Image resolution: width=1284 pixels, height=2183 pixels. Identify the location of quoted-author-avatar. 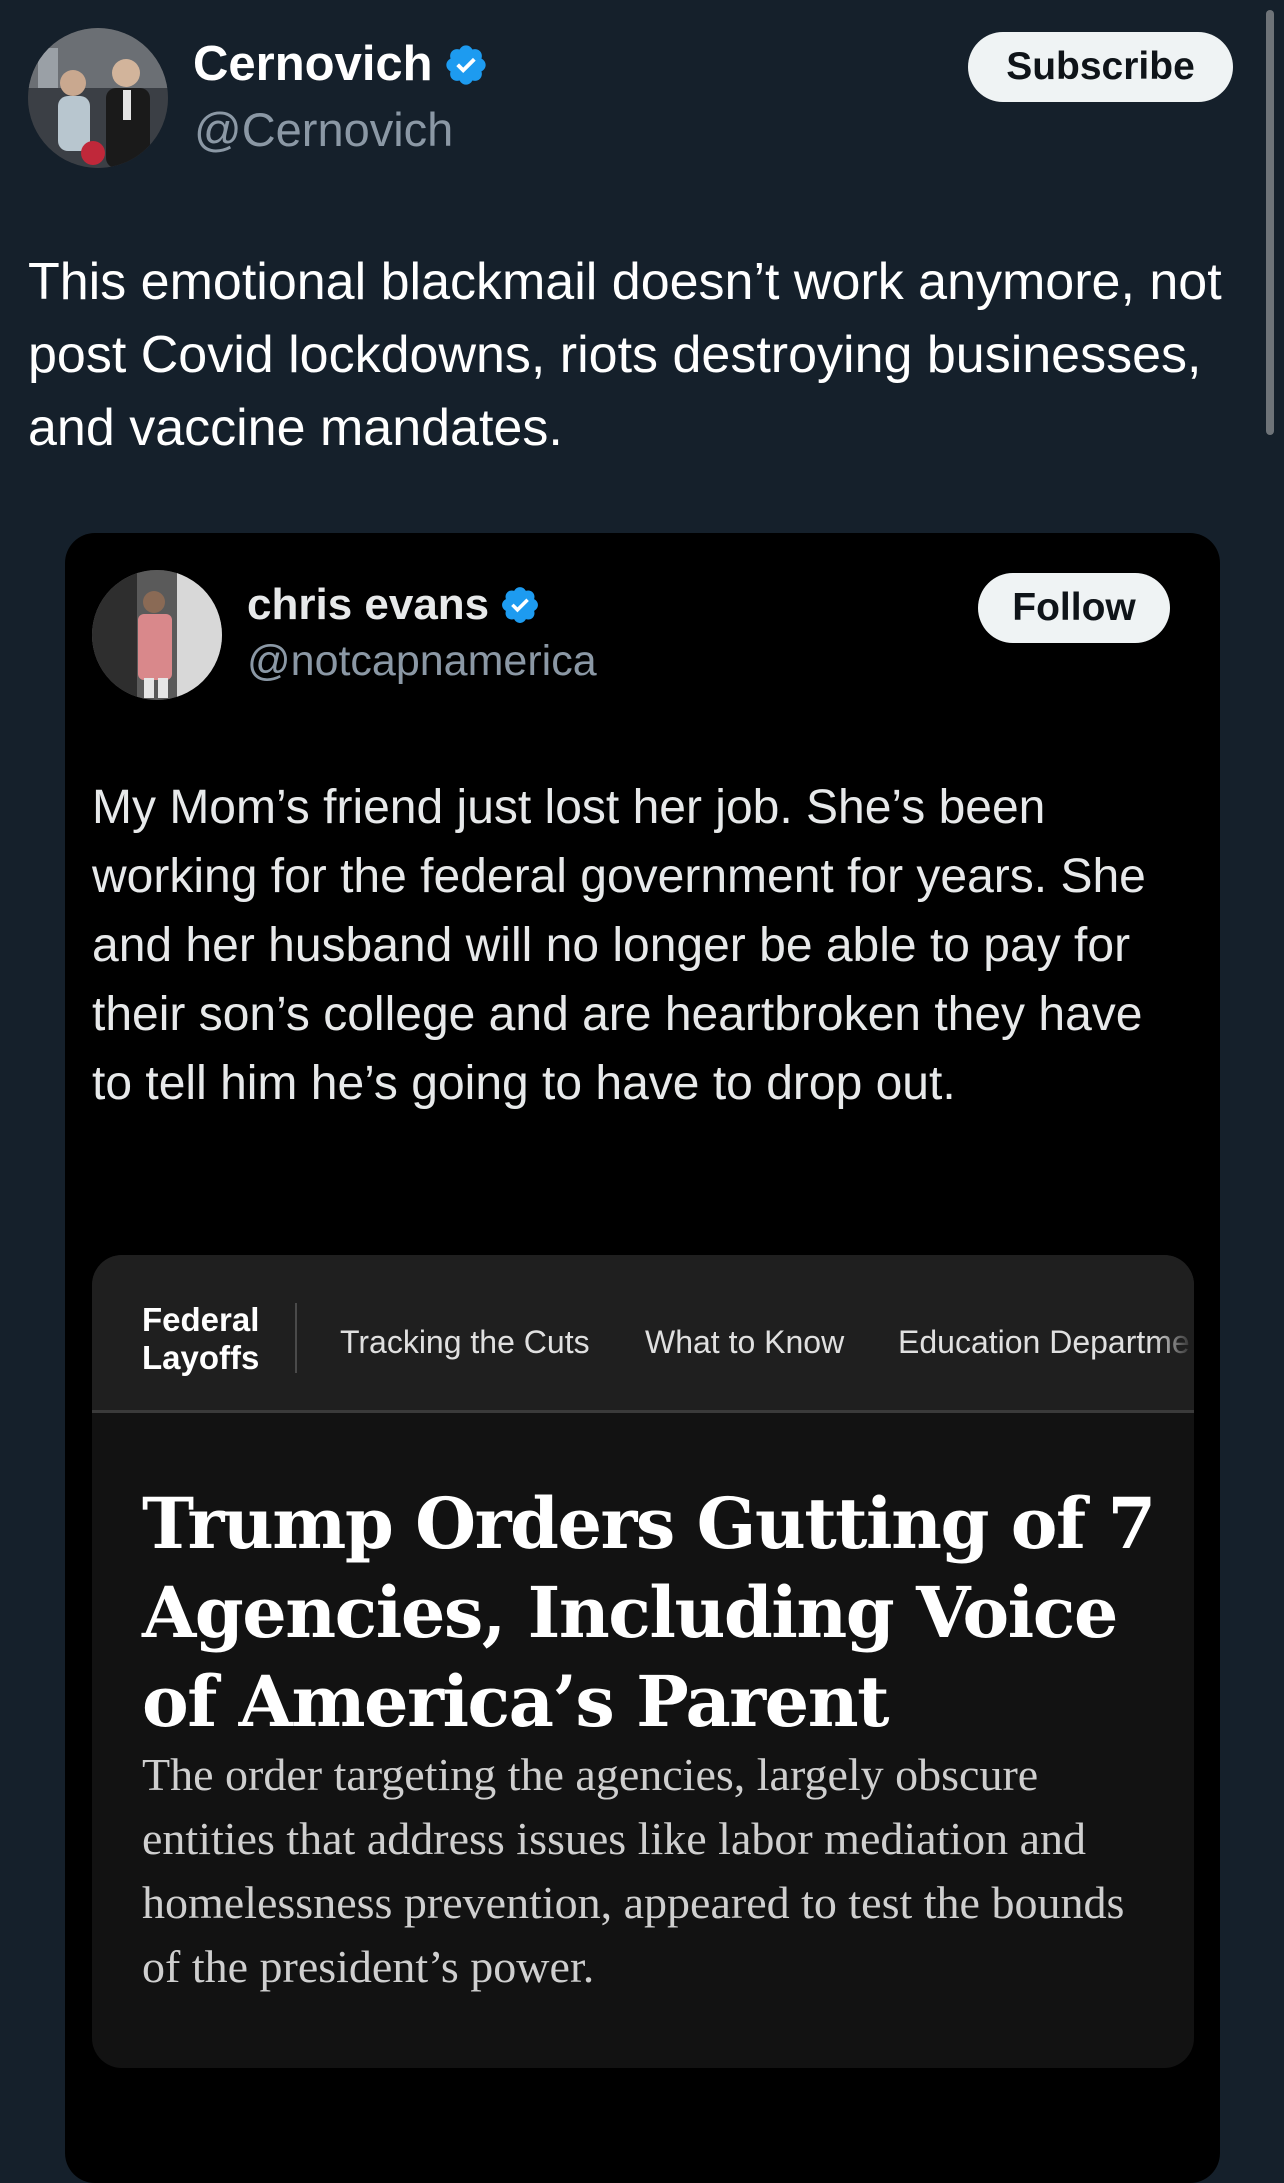
(157, 635).